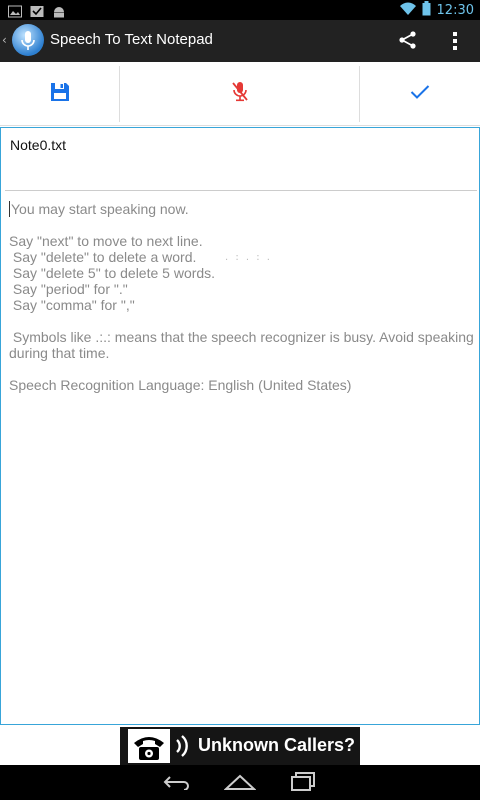  I want to click on wifi-icon, so click(407, 11).